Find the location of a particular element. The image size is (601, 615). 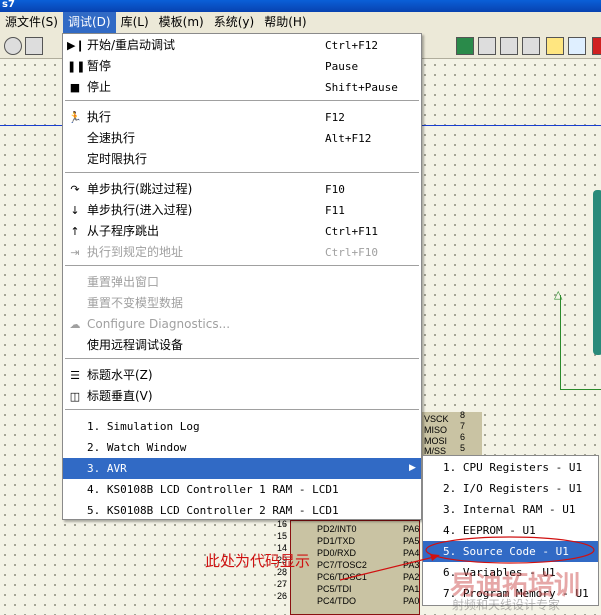

annotation-text: 此处为代码显示 is located at coordinates (258, 561).